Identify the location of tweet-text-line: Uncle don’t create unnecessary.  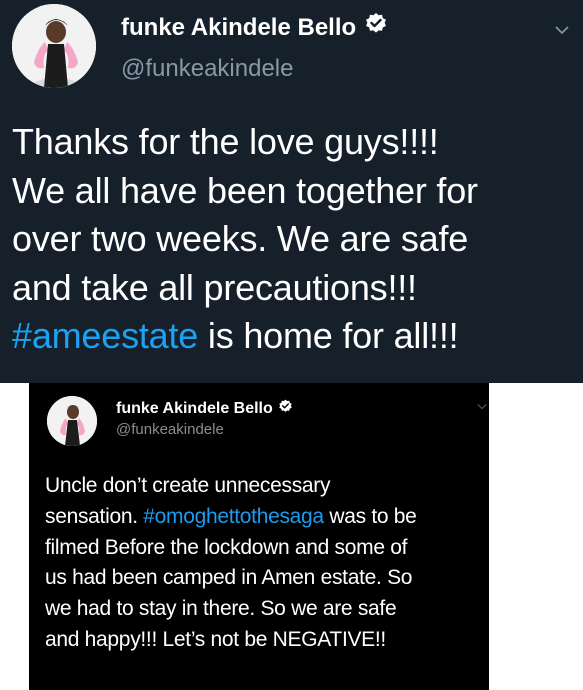
(188, 485).